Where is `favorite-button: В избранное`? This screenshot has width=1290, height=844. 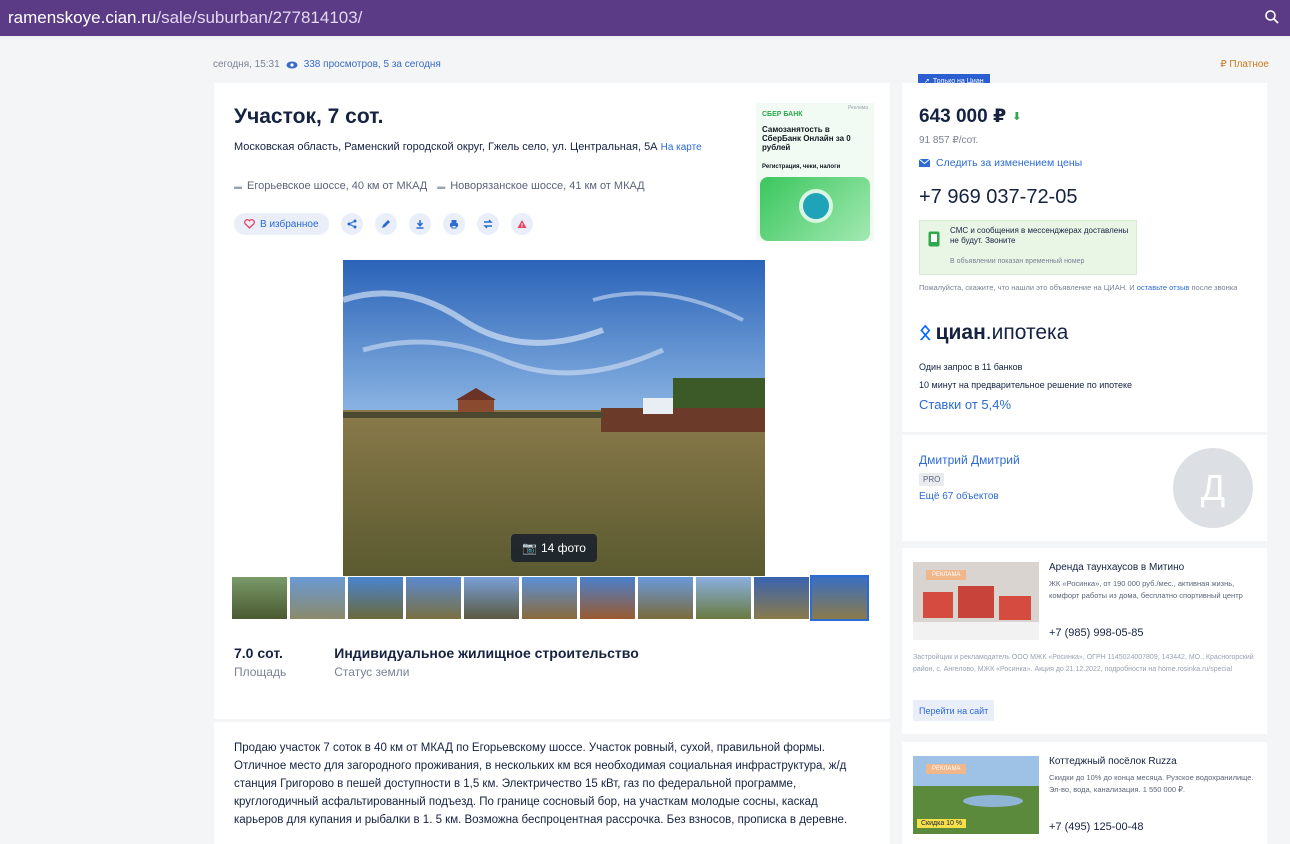 favorite-button: В избранное is located at coordinates (281, 224).